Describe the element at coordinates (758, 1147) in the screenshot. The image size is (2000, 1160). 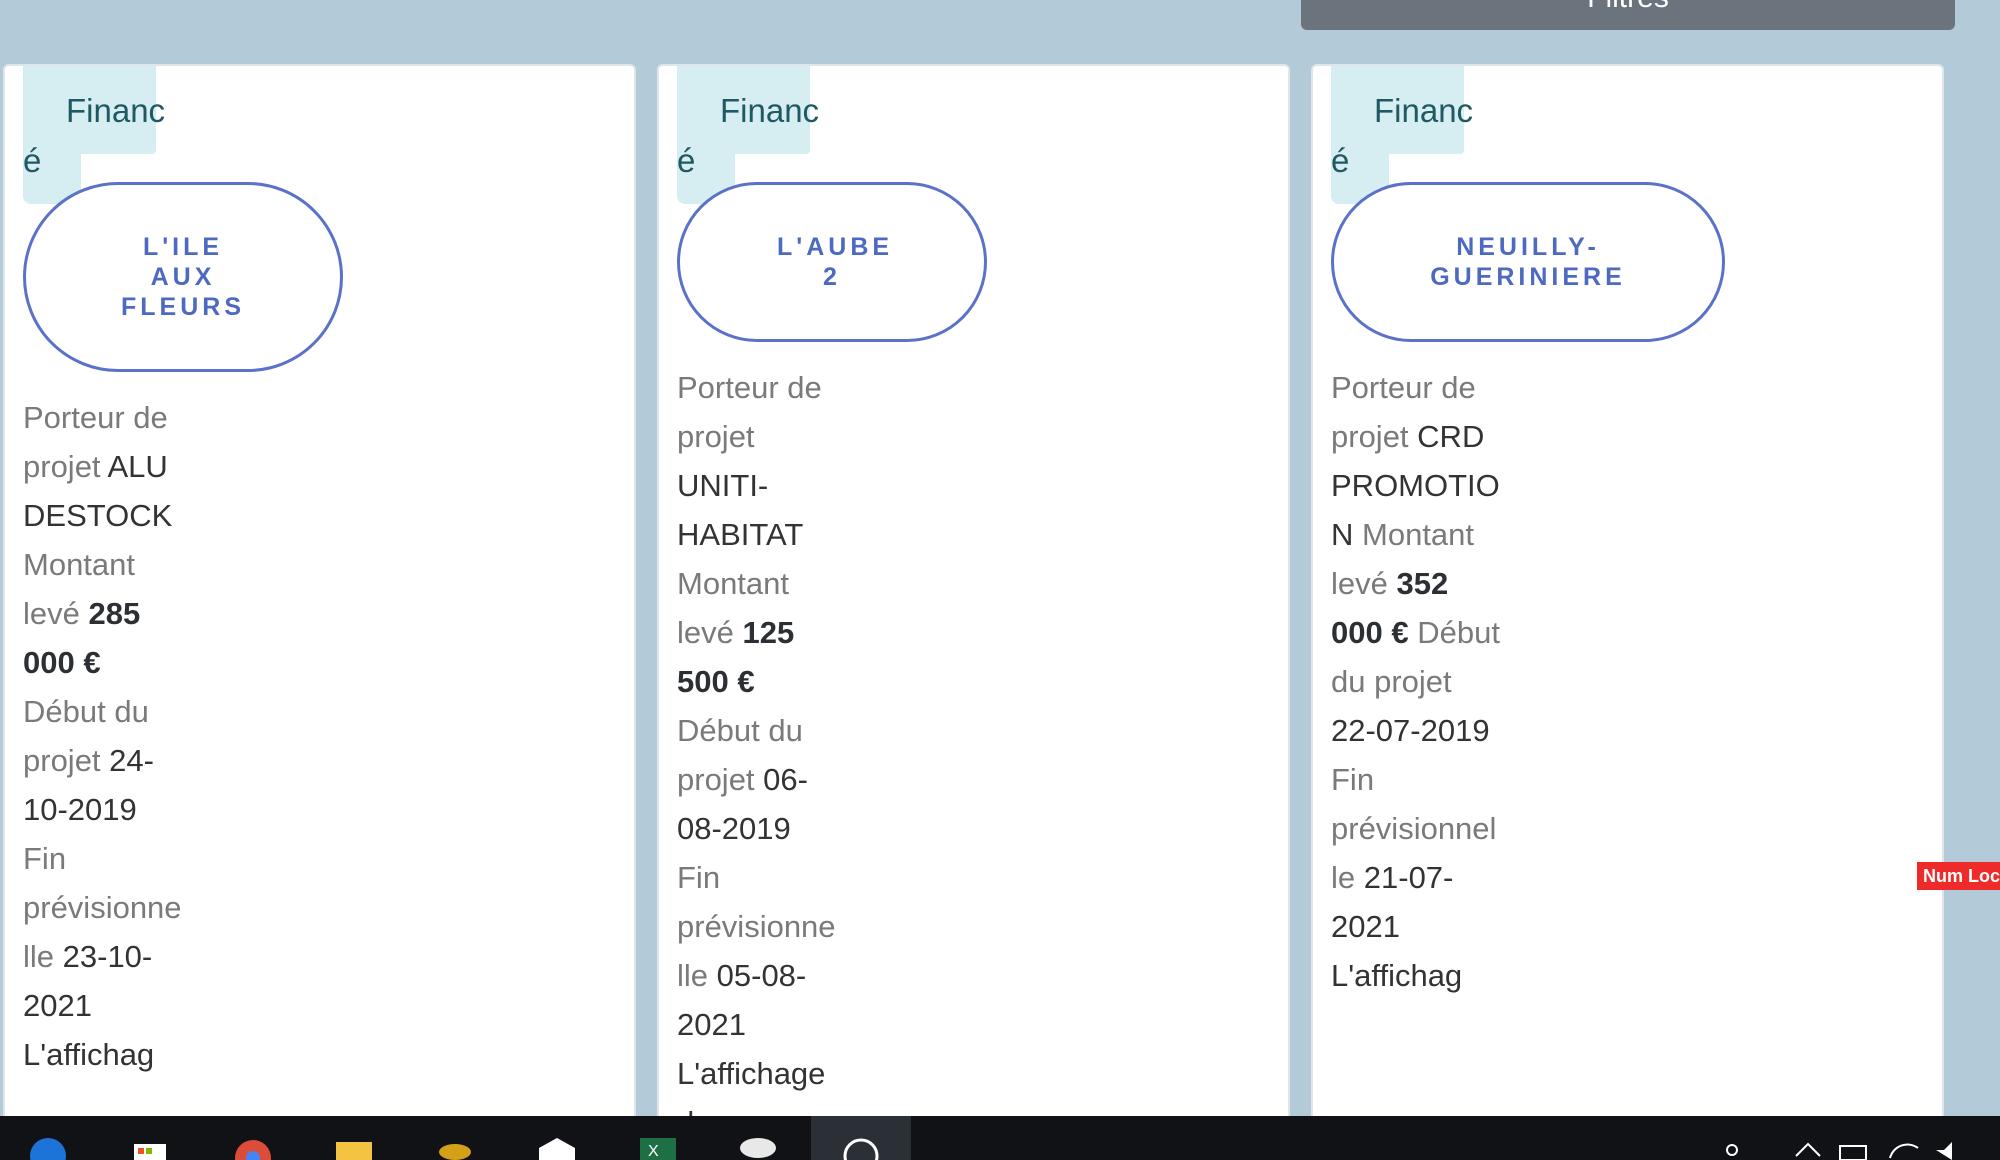
I see `satellite-app-icon` at that location.